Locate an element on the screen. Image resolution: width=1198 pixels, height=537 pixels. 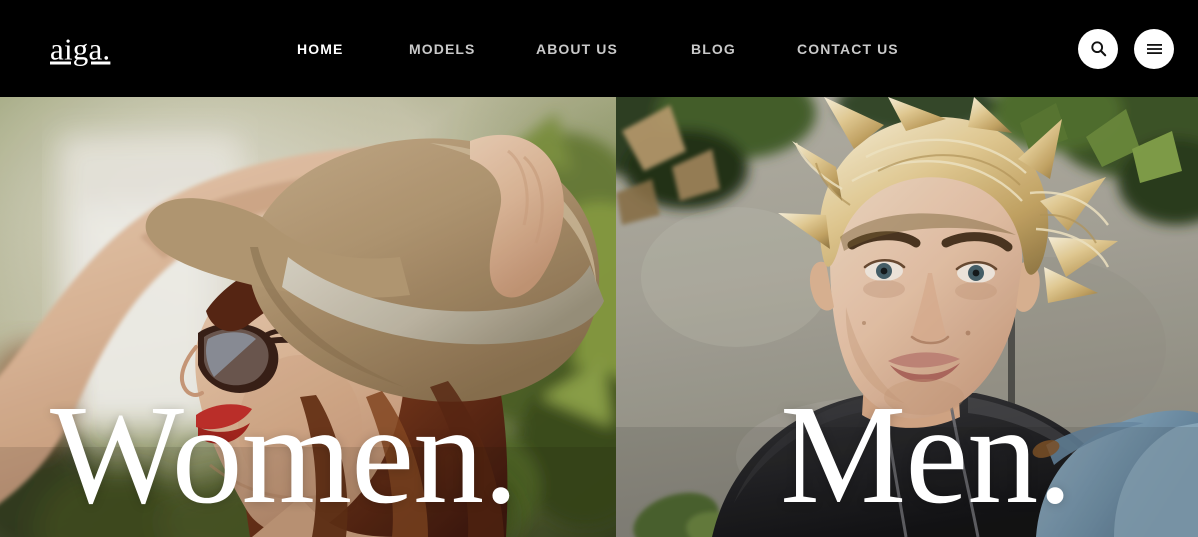
nav-item-about-us: ABOUT US is located at coordinates (613, 49).